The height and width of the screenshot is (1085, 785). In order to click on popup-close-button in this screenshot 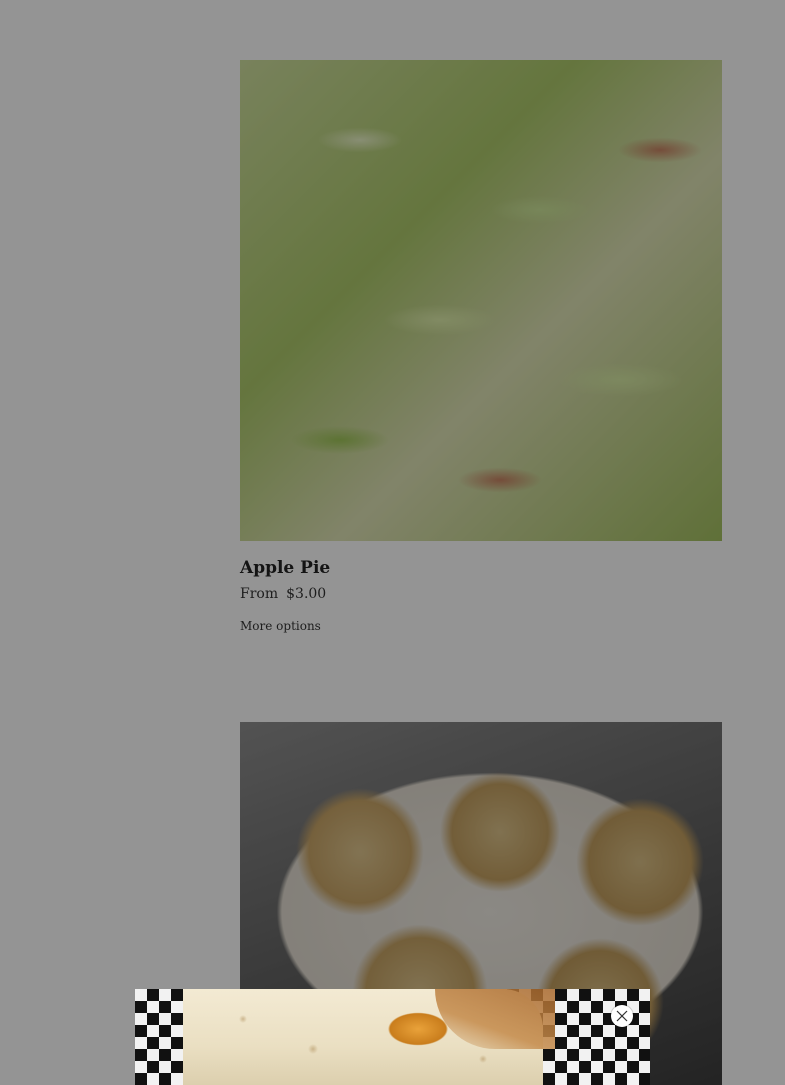, I will do `click(622, 1016)`.